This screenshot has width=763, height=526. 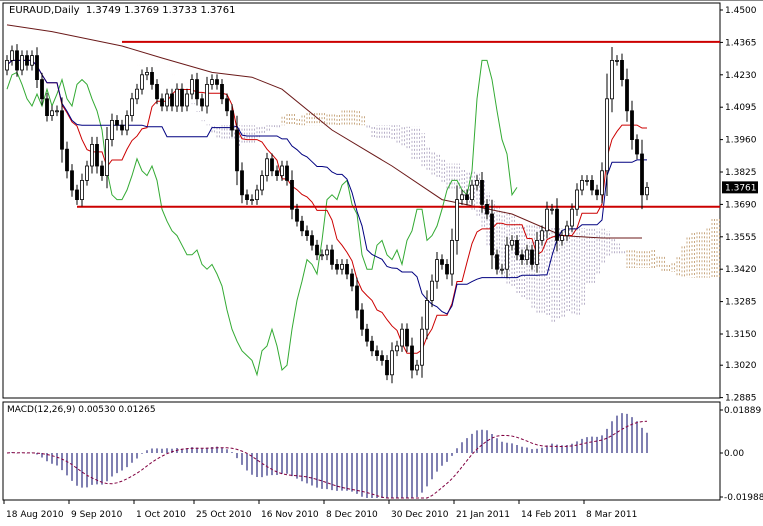 I want to click on chart-title: EURAUD,Daily 1.3749 1.3769 1.3733 1.3761, so click(x=122, y=10).